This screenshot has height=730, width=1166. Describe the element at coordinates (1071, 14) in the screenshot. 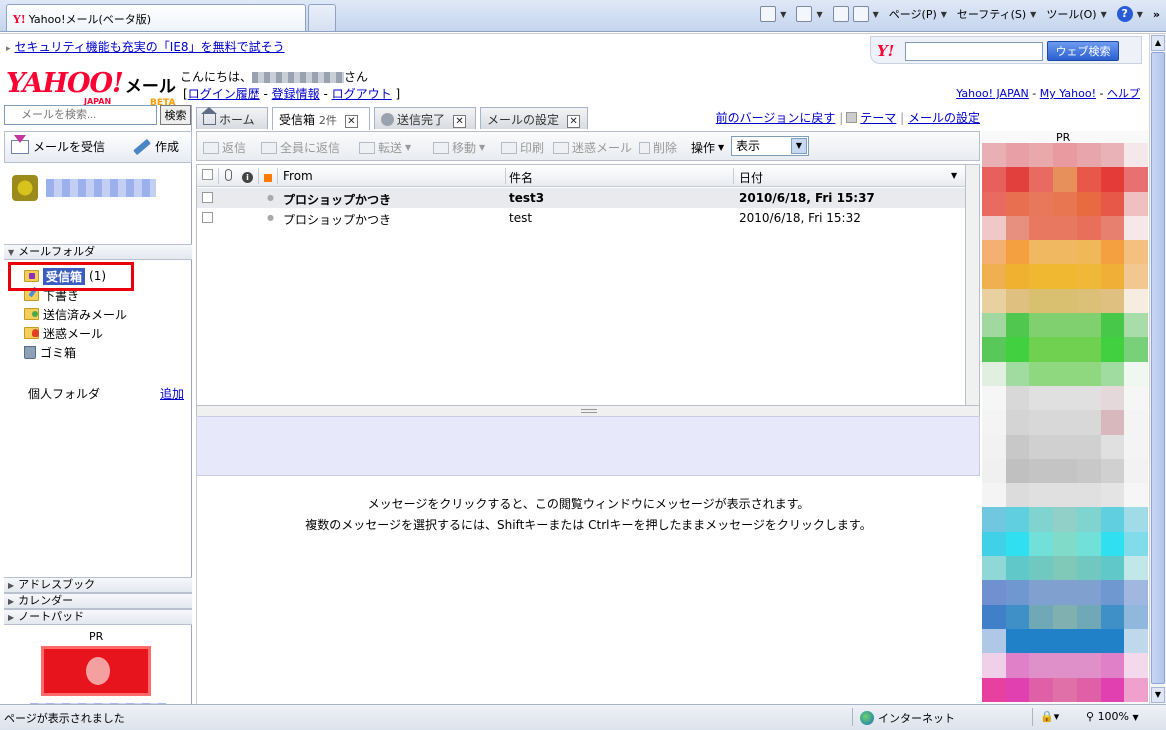

I see `tools-menu: ツール(O)` at that location.